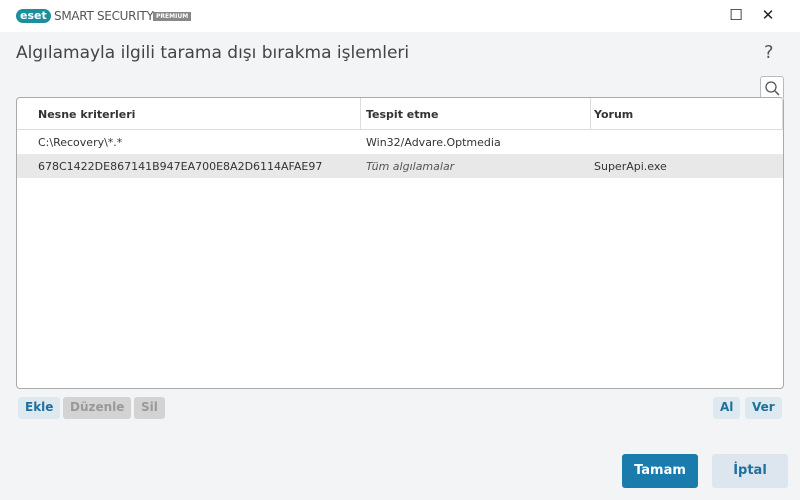 Image resolution: width=800 pixels, height=500 pixels. What do you see at coordinates (80, 142) in the screenshot?
I see `cell: C:\Recovery\*.*` at bounding box center [80, 142].